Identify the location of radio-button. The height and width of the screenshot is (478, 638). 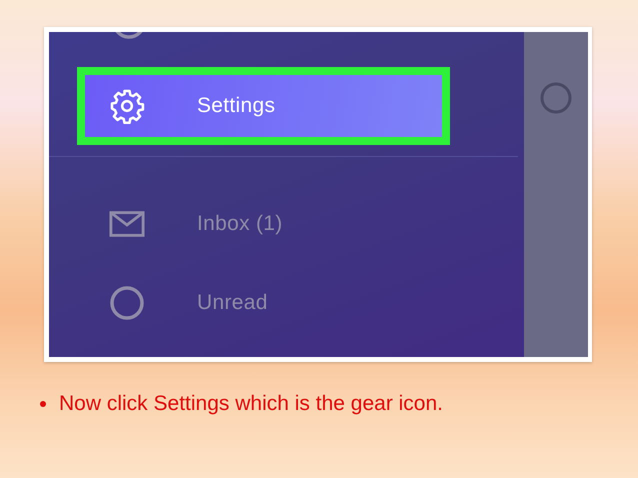
(556, 98).